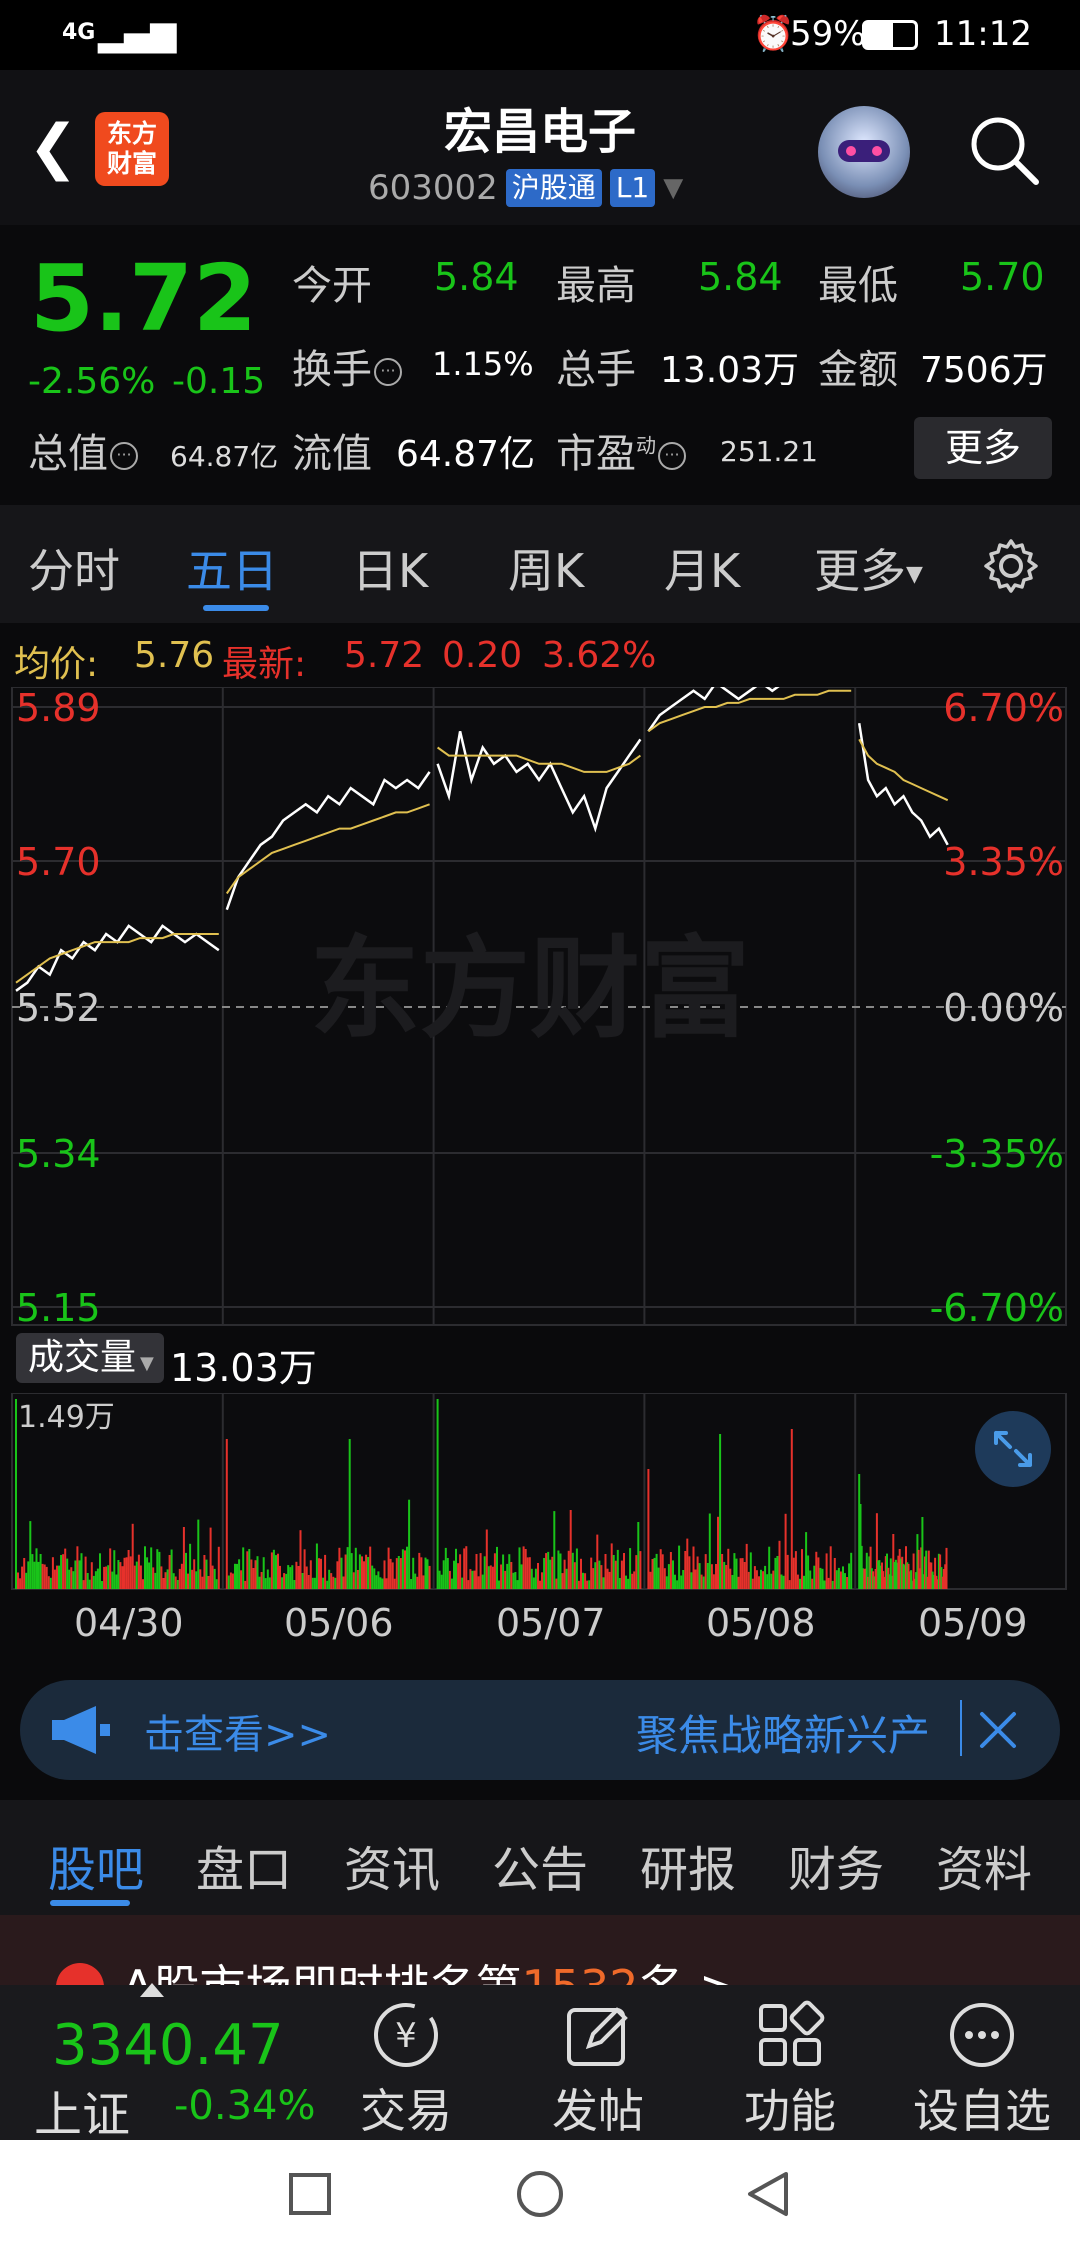  I want to click on nav-functions: 功能, so click(790, 2068).